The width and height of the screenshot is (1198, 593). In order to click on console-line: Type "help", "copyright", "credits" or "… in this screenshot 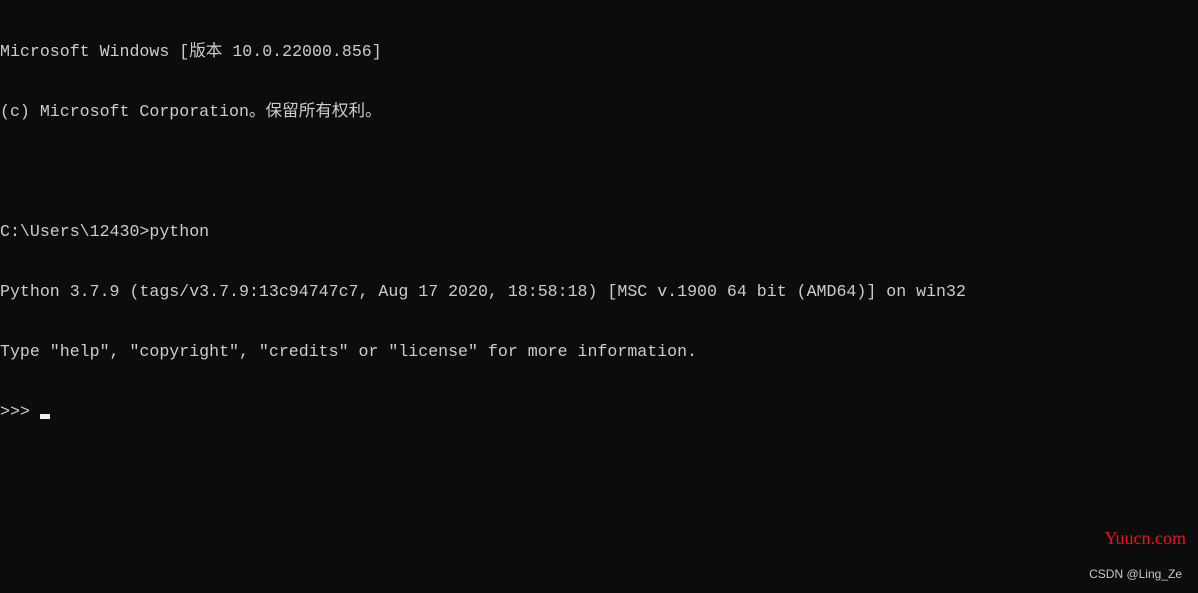, I will do `click(349, 351)`.